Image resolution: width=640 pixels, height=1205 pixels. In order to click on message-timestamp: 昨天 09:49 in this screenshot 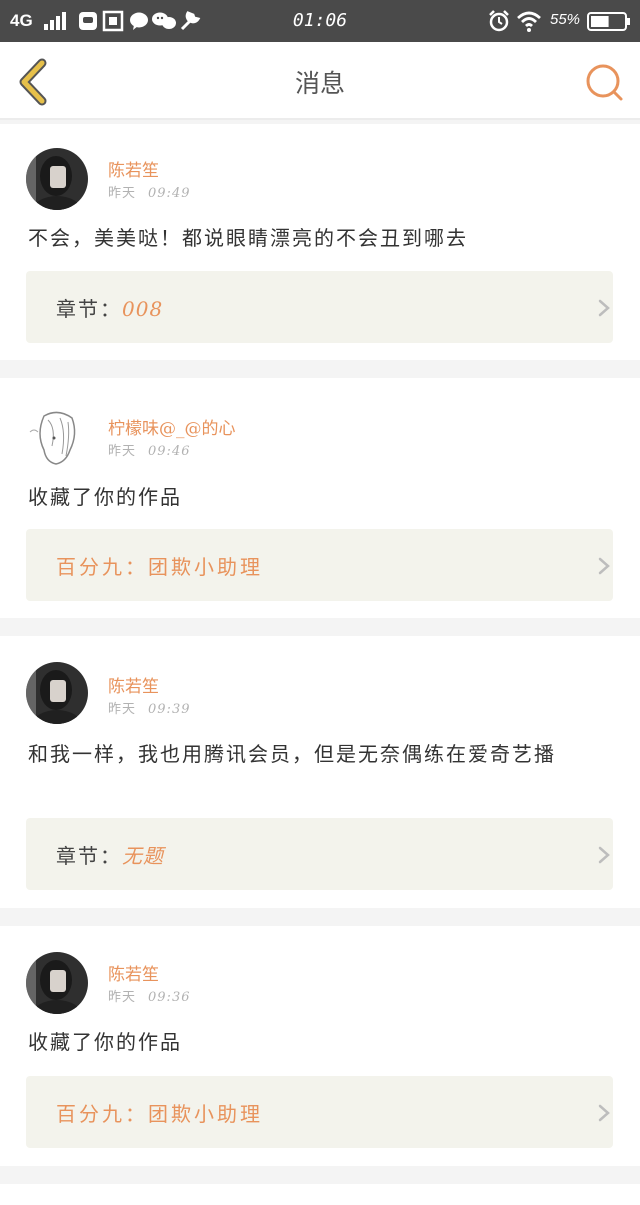, I will do `click(149, 191)`.